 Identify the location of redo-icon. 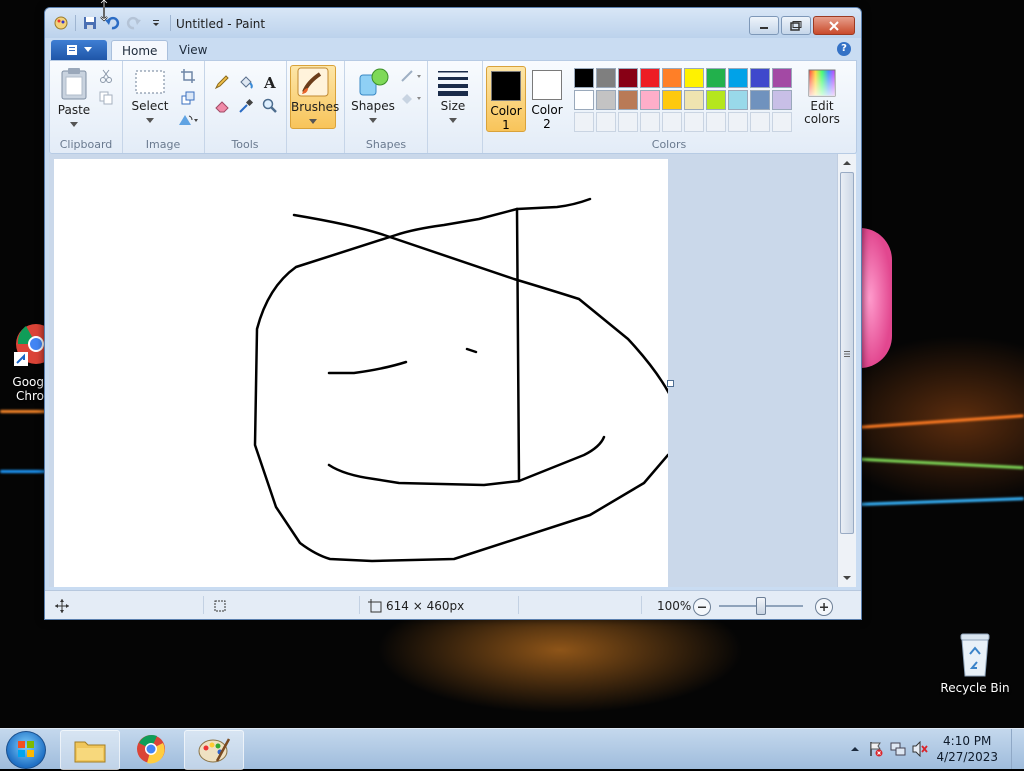
(134, 23).